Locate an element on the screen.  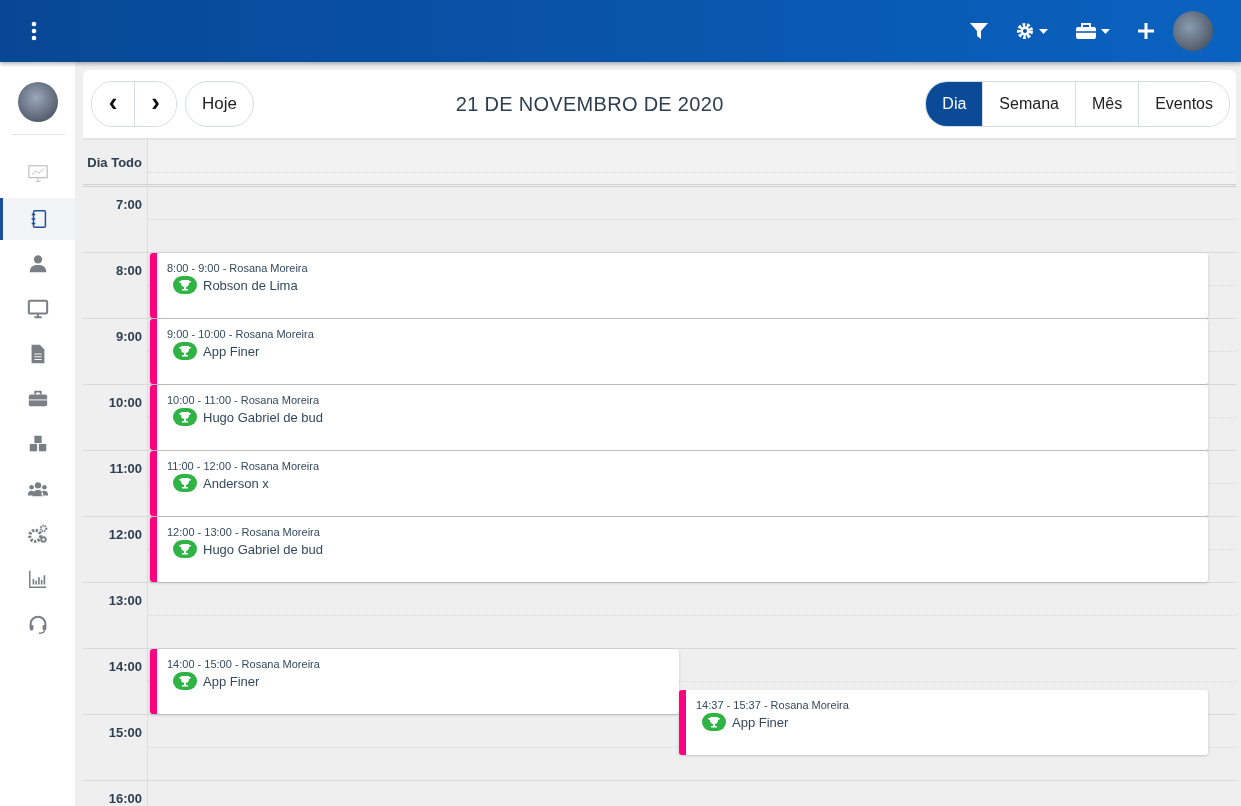
sidebar-item is located at coordinates (37, 219).